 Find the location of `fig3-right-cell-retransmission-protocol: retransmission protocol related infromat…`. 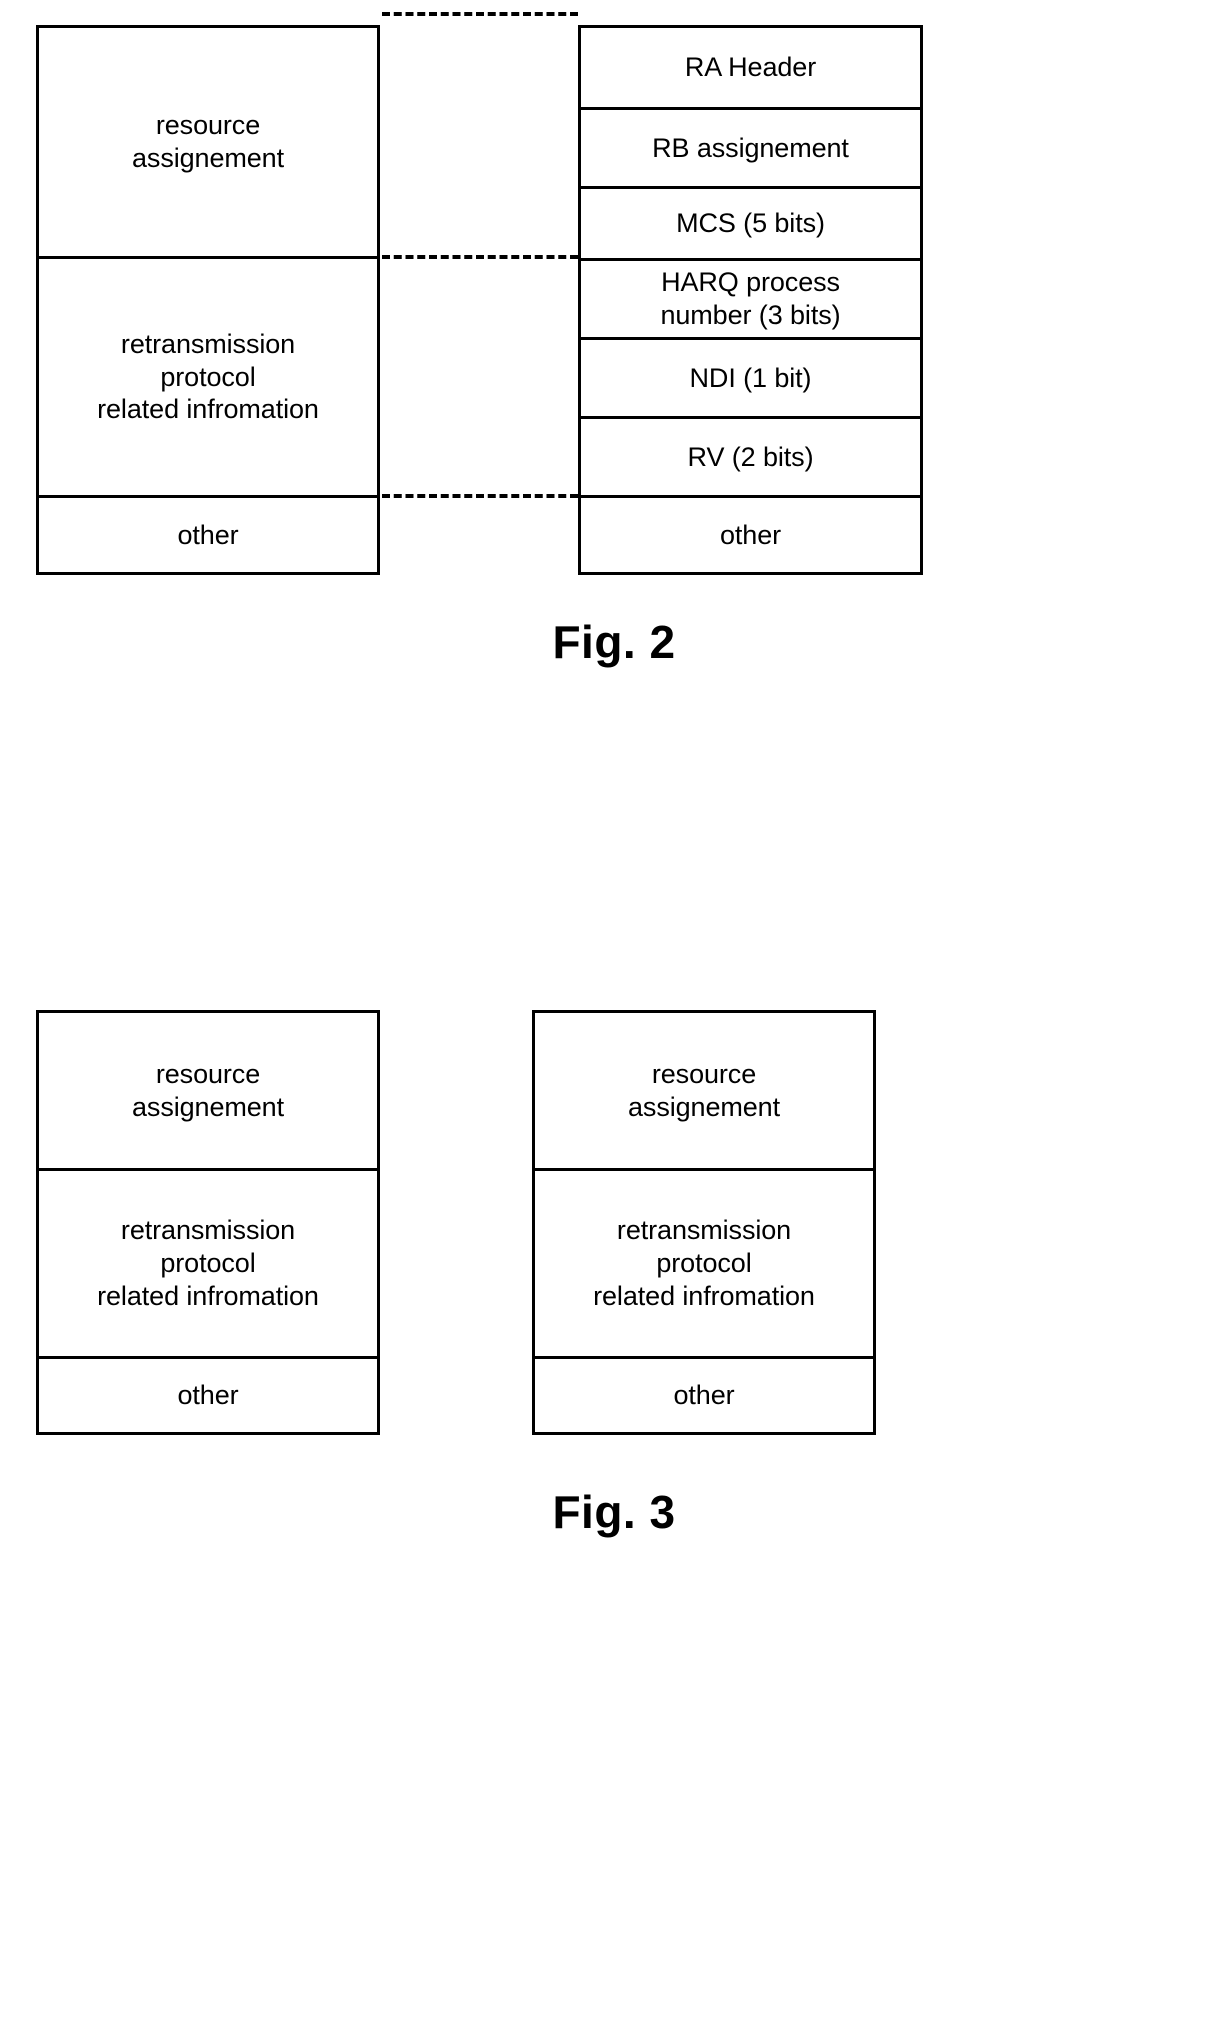

fig3-right-cell-retransmission-protocol: retransmission protocol related infromat… is located at coordinates (704, 1262).